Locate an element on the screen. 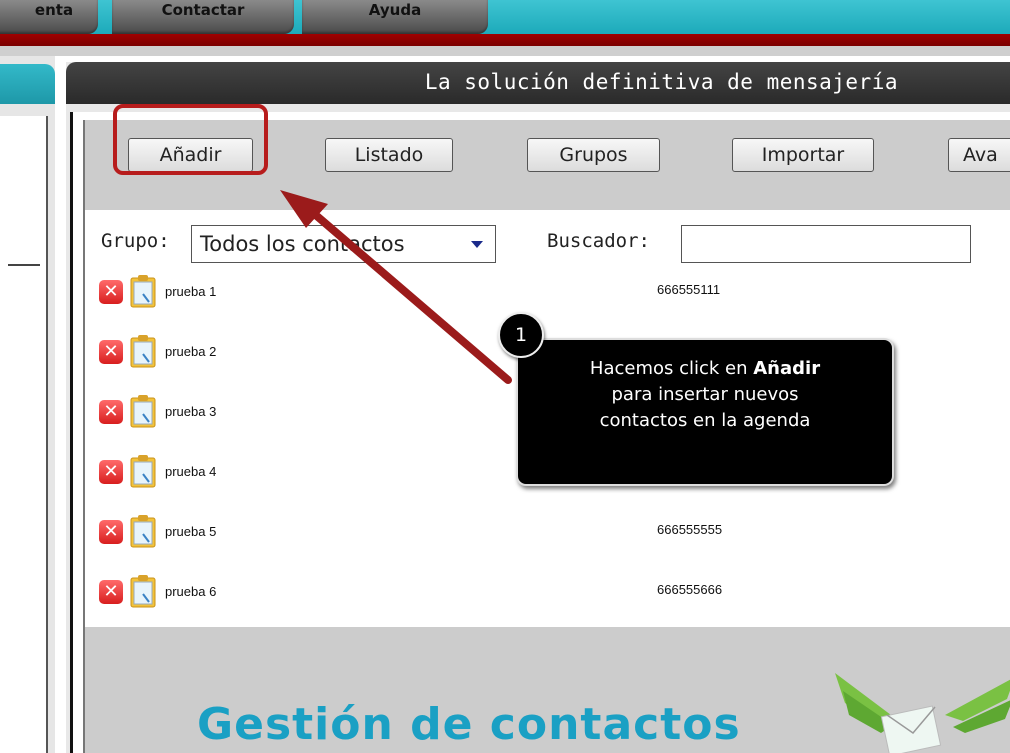  left-sidebar is located at coordinates (27, 404).